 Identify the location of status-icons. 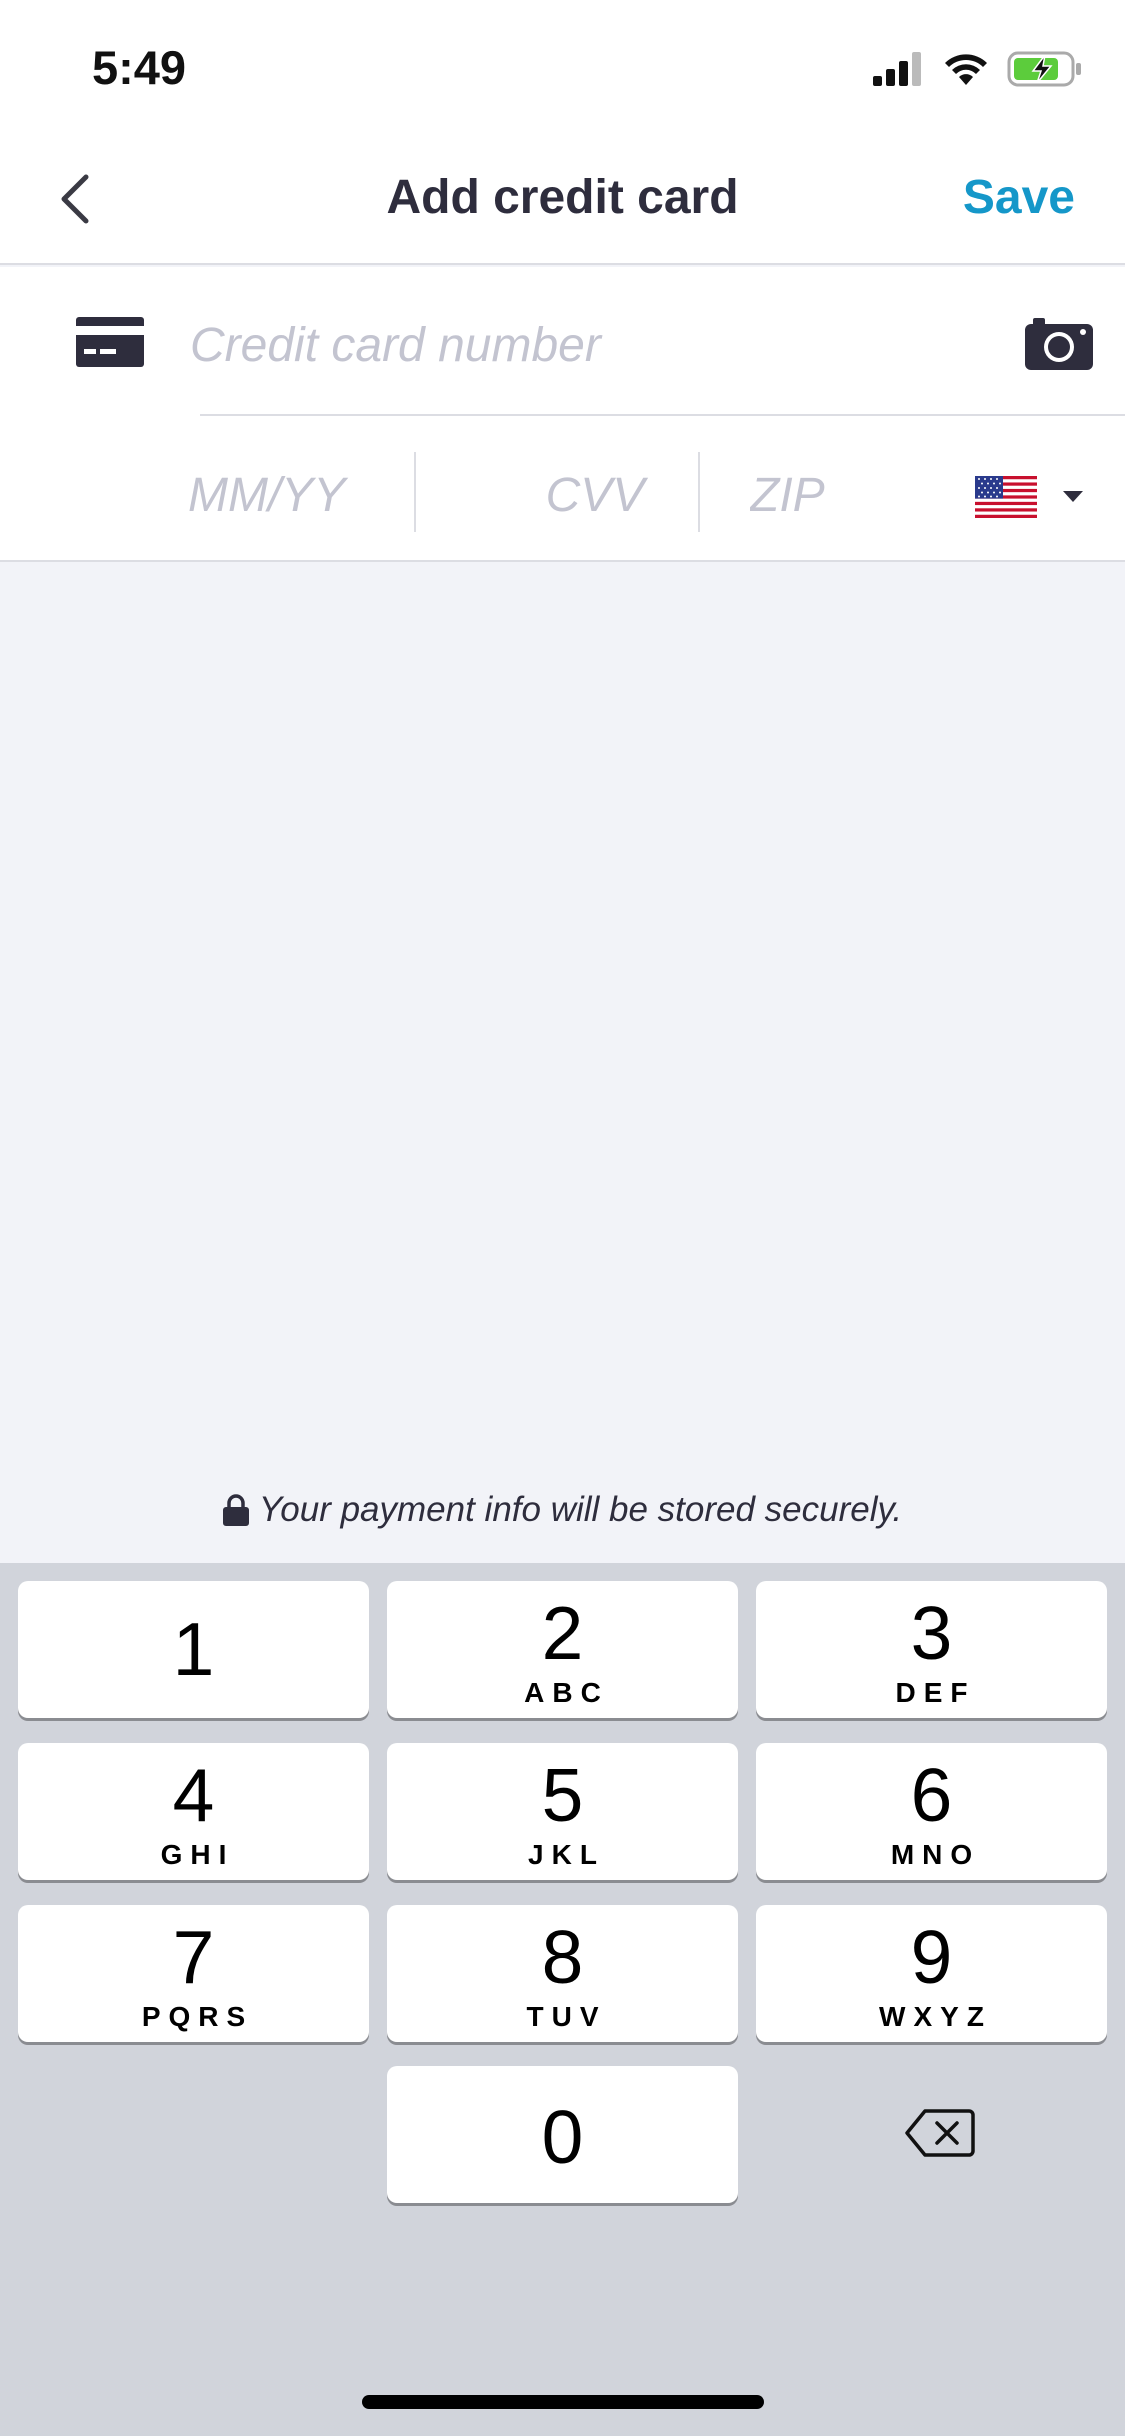
(978, 69).